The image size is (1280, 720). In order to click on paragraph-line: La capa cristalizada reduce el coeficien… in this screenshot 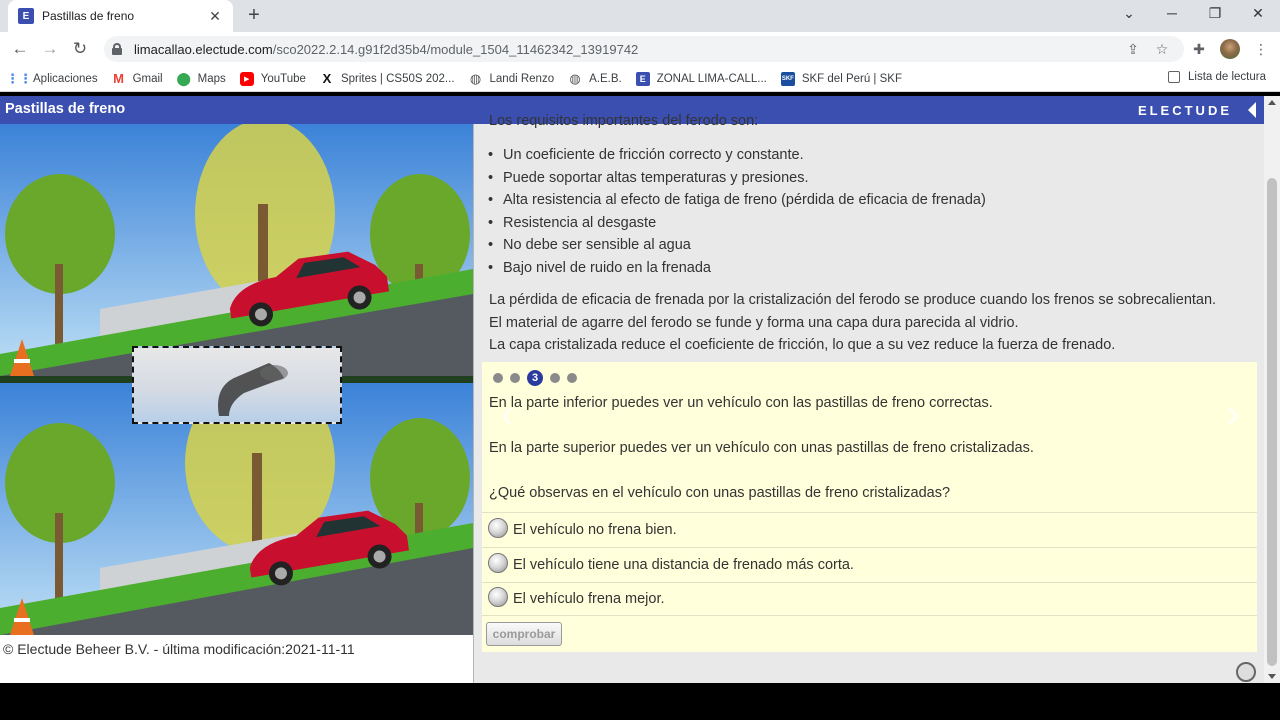, I will do `click(802, 345)`.